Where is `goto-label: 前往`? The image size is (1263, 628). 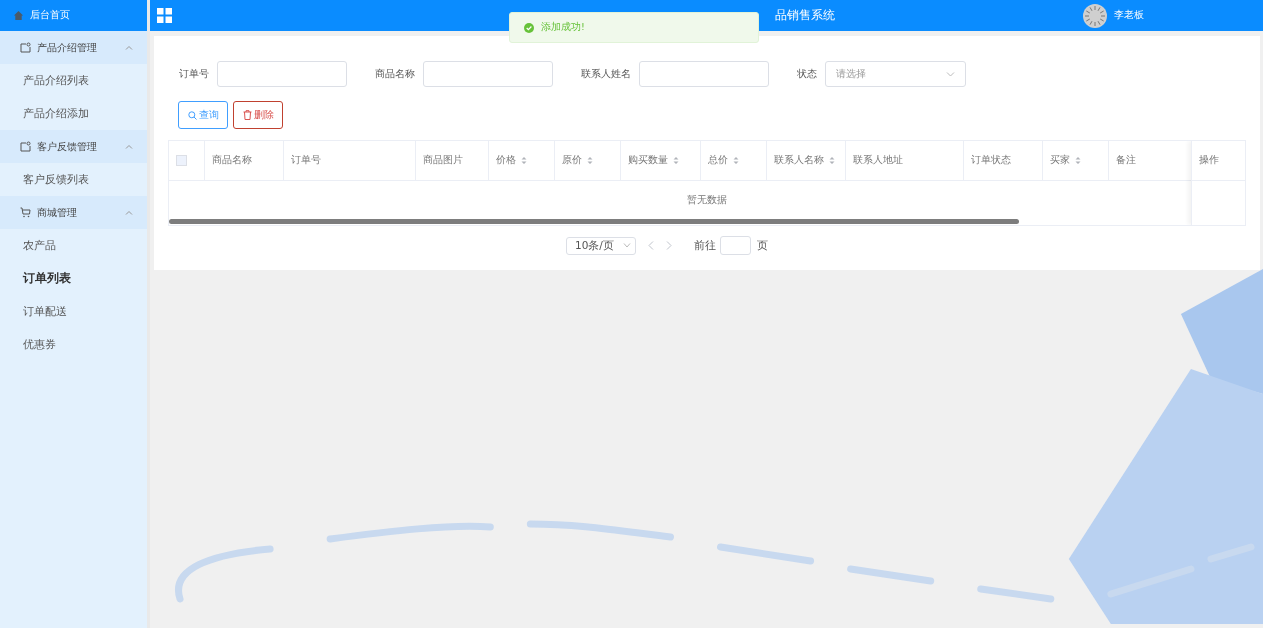
goto-label: 前往 is located at coordinates (705, 245).